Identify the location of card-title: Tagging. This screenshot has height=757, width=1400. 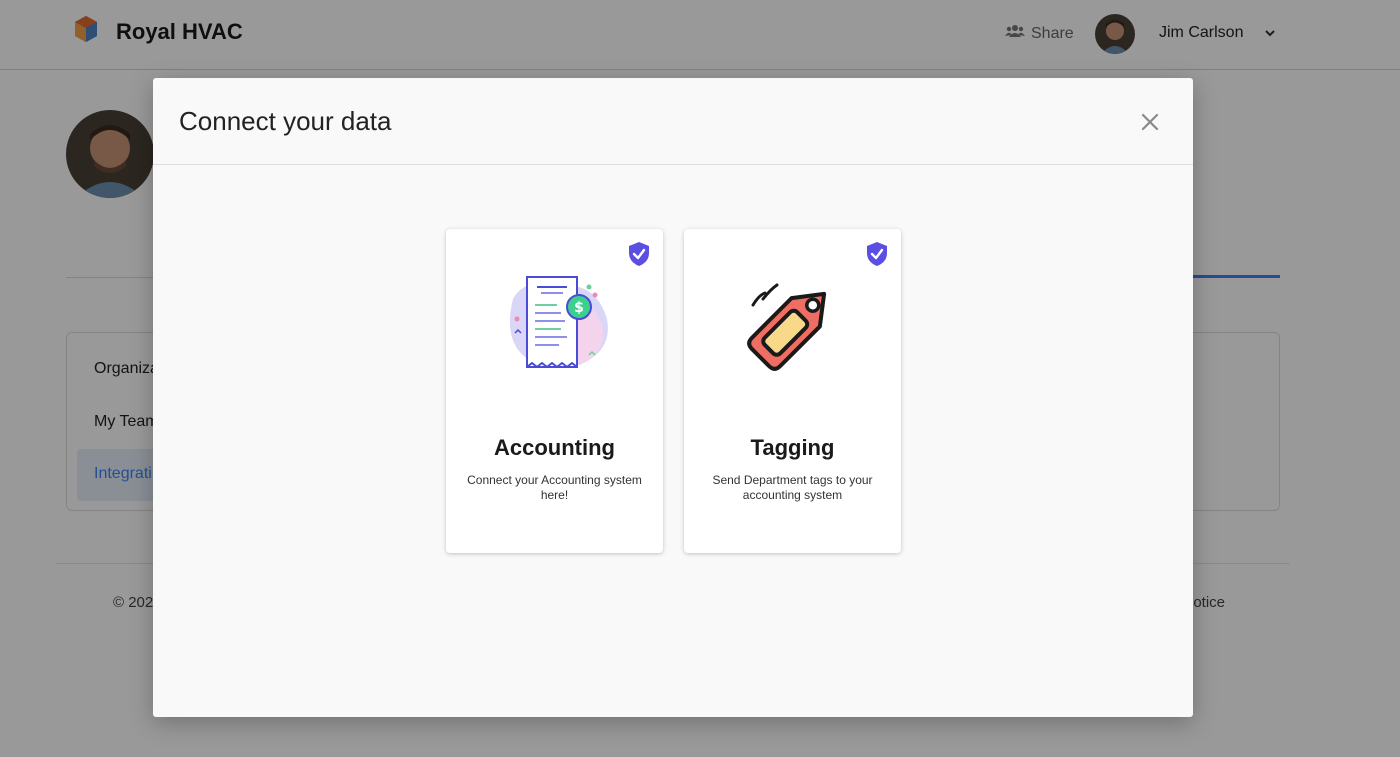
(792, 447).